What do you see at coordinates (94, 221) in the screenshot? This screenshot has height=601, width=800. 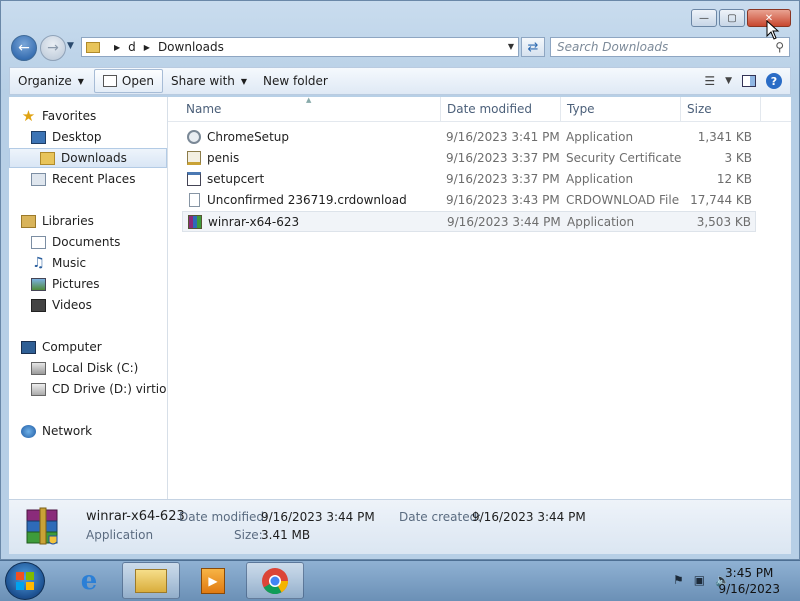 I see `nav-libraries: Libraries` at bounding box center [94, 221].